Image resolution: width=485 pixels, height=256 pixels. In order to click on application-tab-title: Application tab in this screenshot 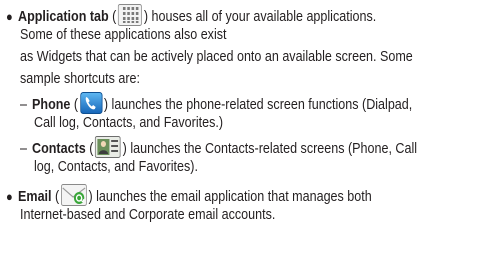, I will do `click(63, 17)`.